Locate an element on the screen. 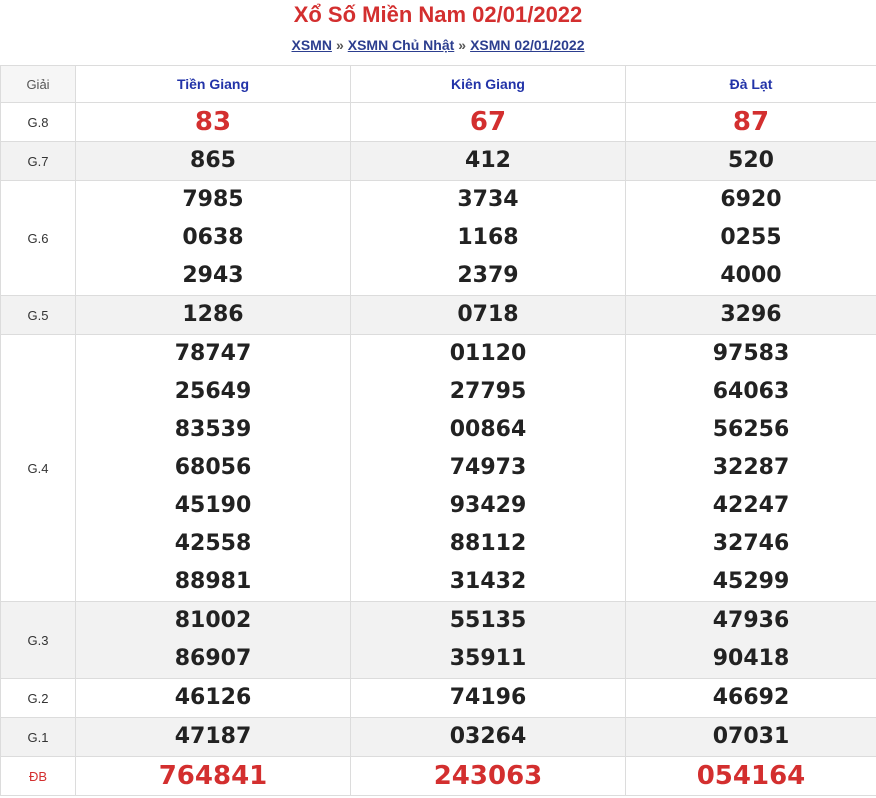 This screenshot has height=798, width=876. prize-number: 0255 is located at coordinates (751, 237).